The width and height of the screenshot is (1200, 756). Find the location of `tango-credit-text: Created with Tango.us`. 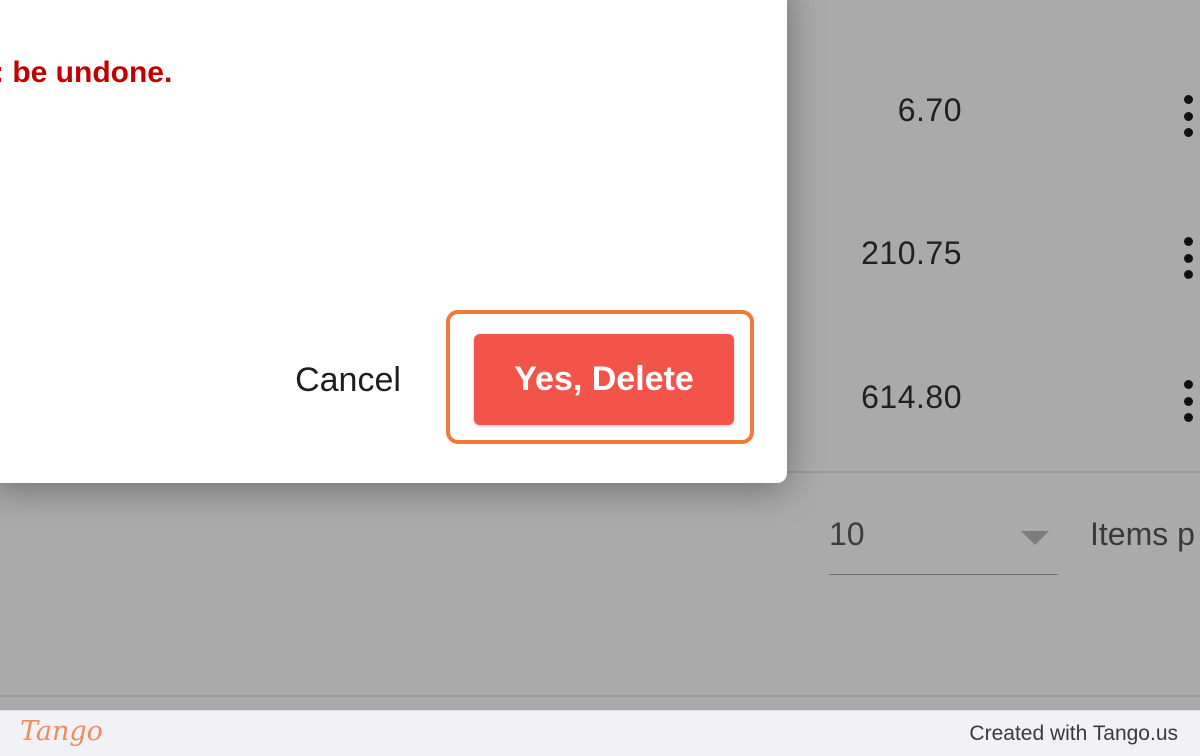

tango-credit-text: Created with Tango.us is located at coordinates (1073, 733).